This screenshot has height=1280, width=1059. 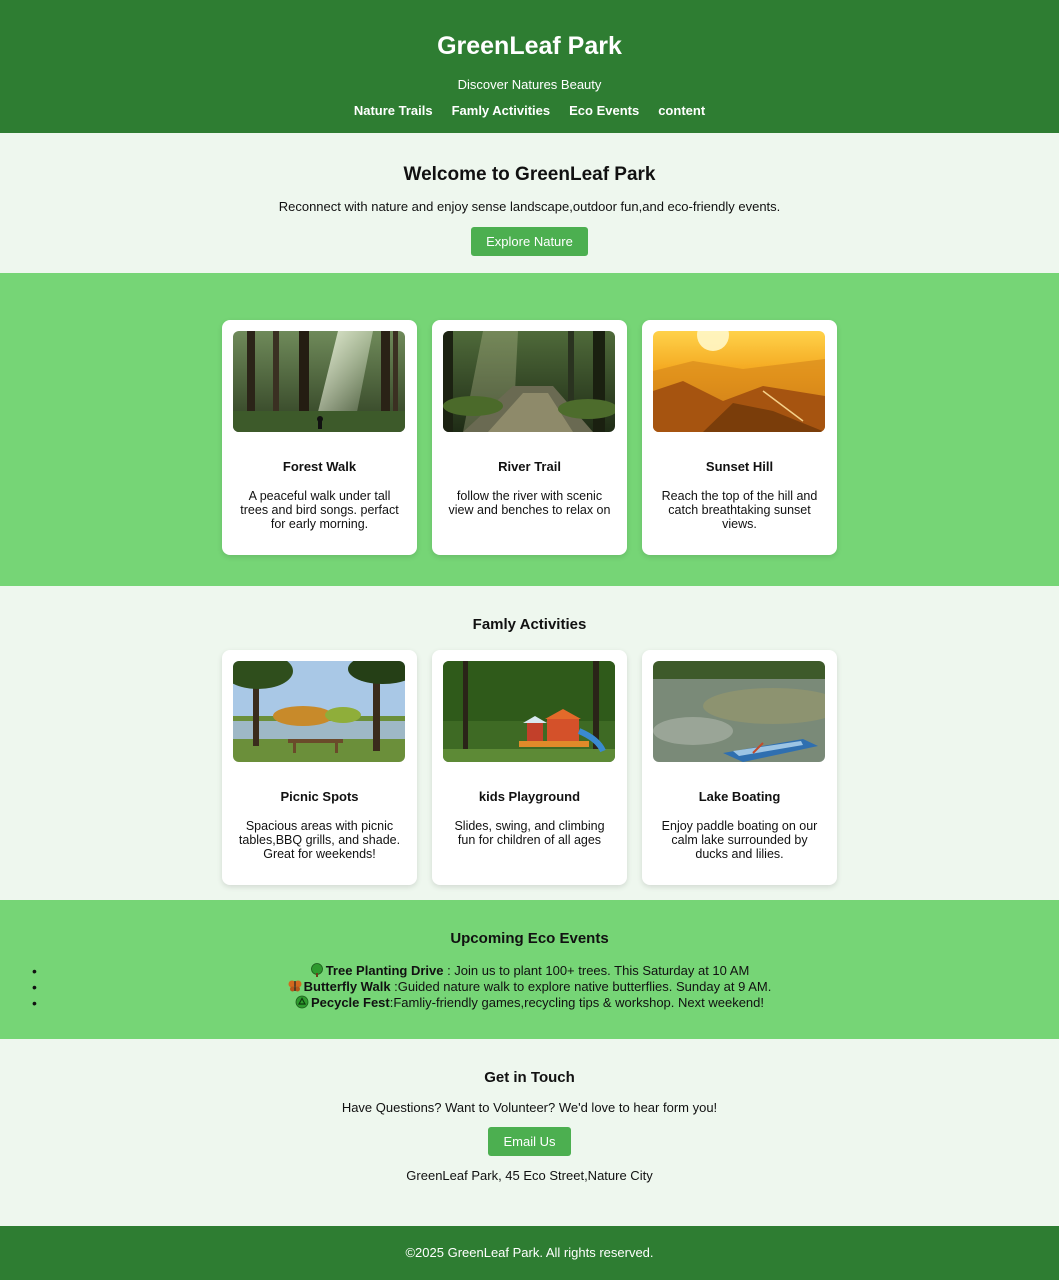 What do you see at coordinates (604, 111) in the screenshot?
I see `nav-eco-events: Eco Events` at bounding box center [604, 111].